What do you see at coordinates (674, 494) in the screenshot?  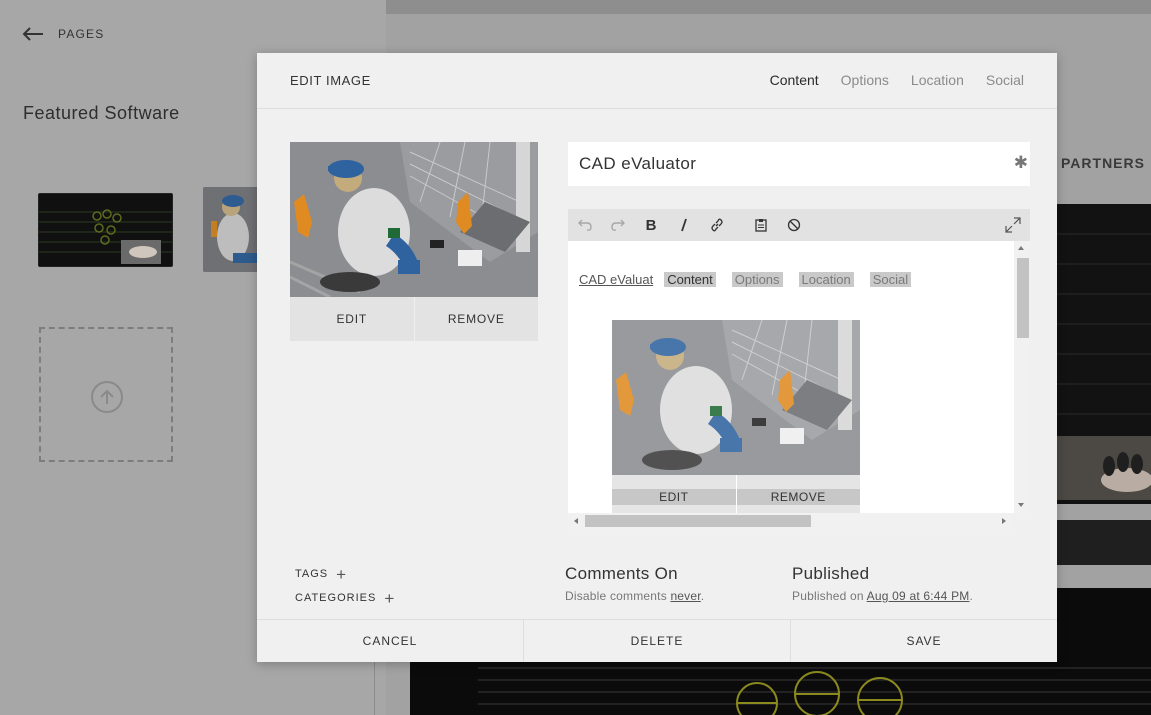 I see `pasted-edit-label: EDIT` at bounding box center [674, 494].